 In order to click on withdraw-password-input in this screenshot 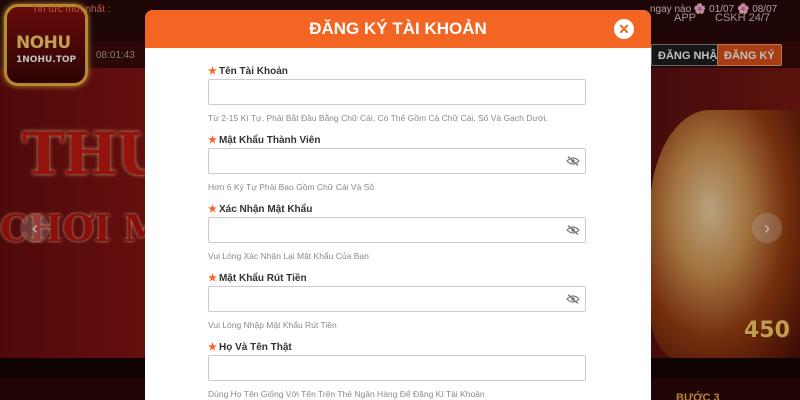, I will do `click(397, 299)`.